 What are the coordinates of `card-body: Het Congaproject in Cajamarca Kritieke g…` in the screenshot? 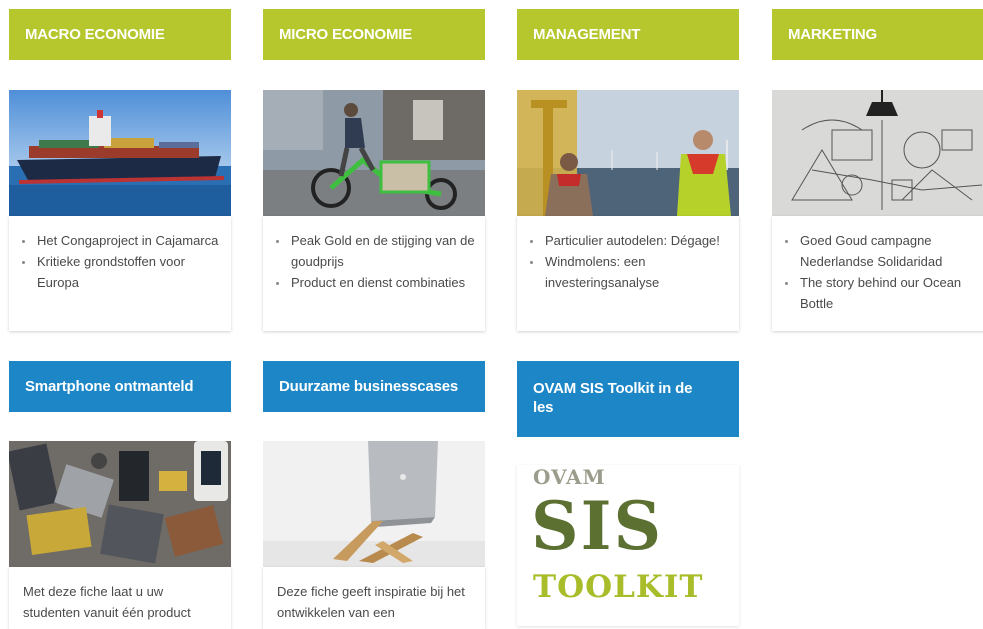 It's located at (120, 273).